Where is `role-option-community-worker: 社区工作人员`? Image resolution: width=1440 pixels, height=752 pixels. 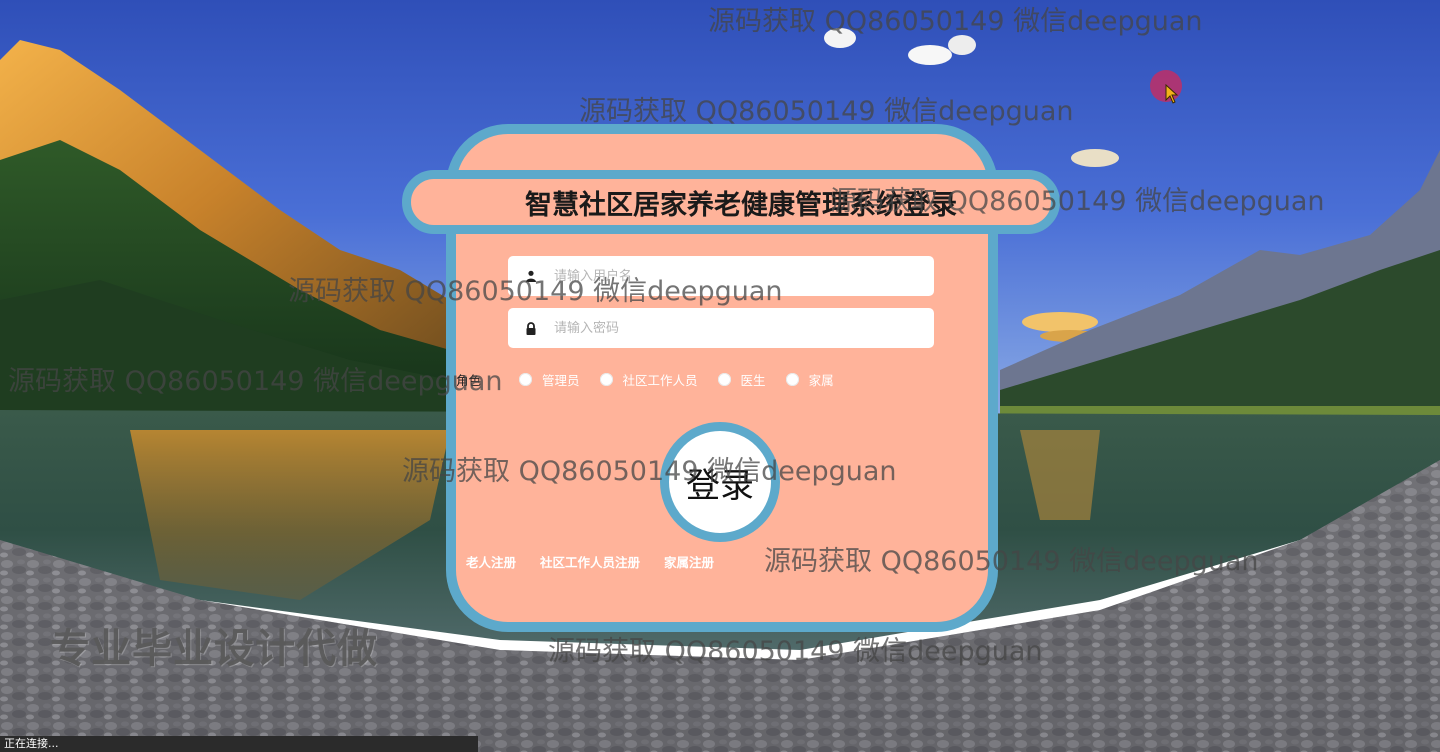 role-option-community-worker: 社区工作人员 is located at coordinates (648, 379).